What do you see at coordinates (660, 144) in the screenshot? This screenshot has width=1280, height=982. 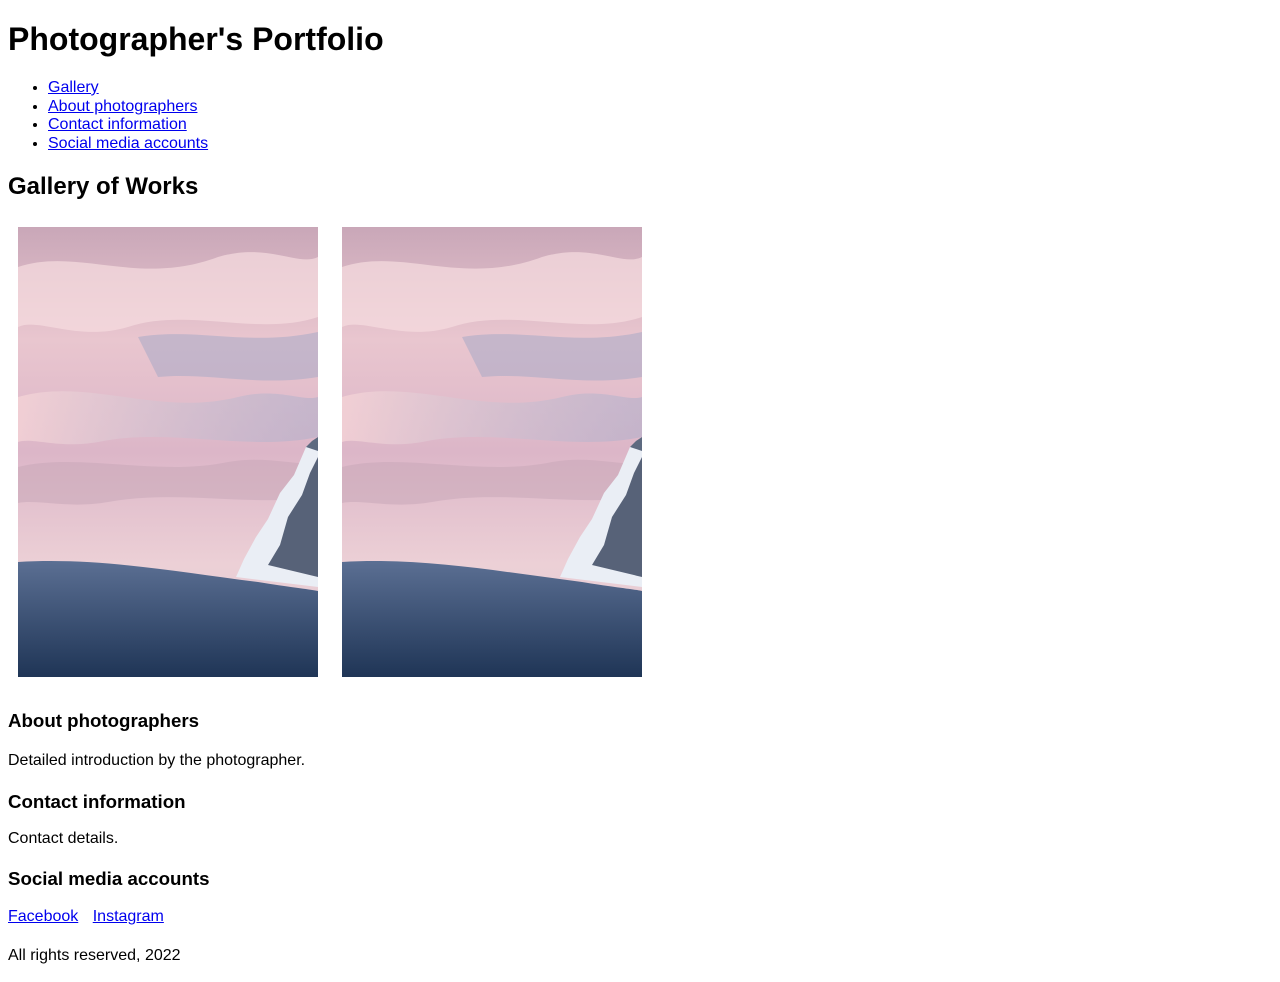 I see `nav-item-social: Social media accounts` at bounding box center [660, 144].